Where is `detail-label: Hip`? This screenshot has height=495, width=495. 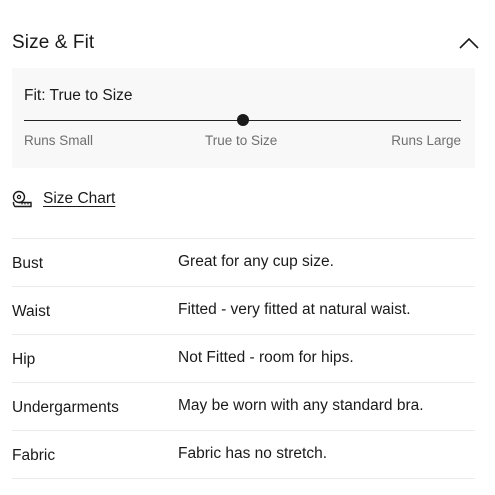
detail-label: Hip is located at coordinates (24, 359).